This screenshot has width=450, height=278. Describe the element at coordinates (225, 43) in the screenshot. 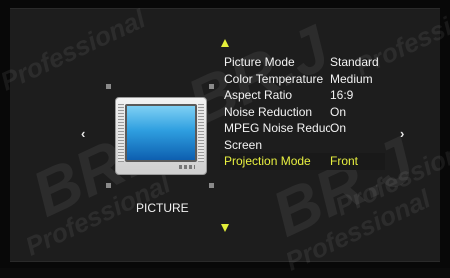

I see `scroll-up-icon` at that location.